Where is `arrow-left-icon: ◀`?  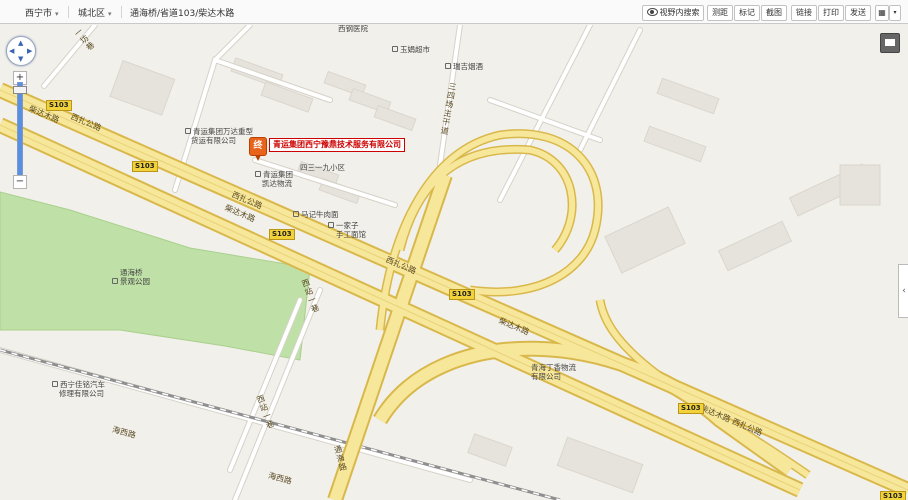
arrow-left-icon: ◀ is located at coordinates (11, 51).